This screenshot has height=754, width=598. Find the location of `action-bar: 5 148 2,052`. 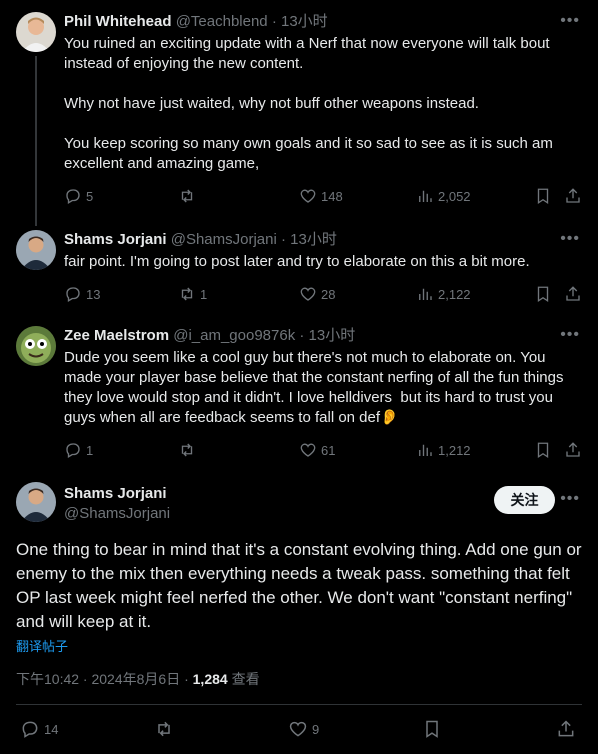

action-bar: 5 148 2,052 is located at coordinates (323, 196).